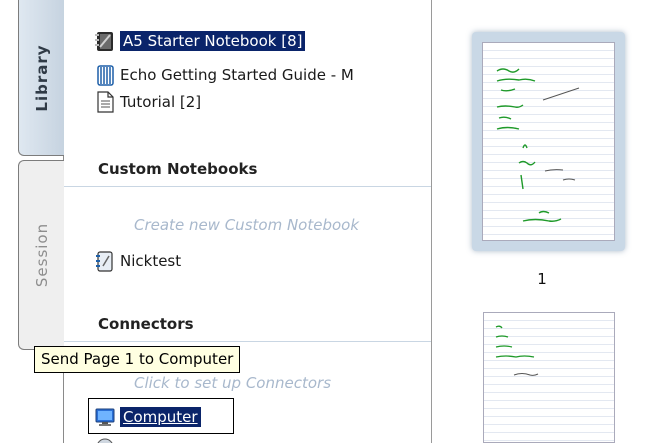  I want to click on notebook-label: A5 Starter Notebook [8], so click(213, 41).